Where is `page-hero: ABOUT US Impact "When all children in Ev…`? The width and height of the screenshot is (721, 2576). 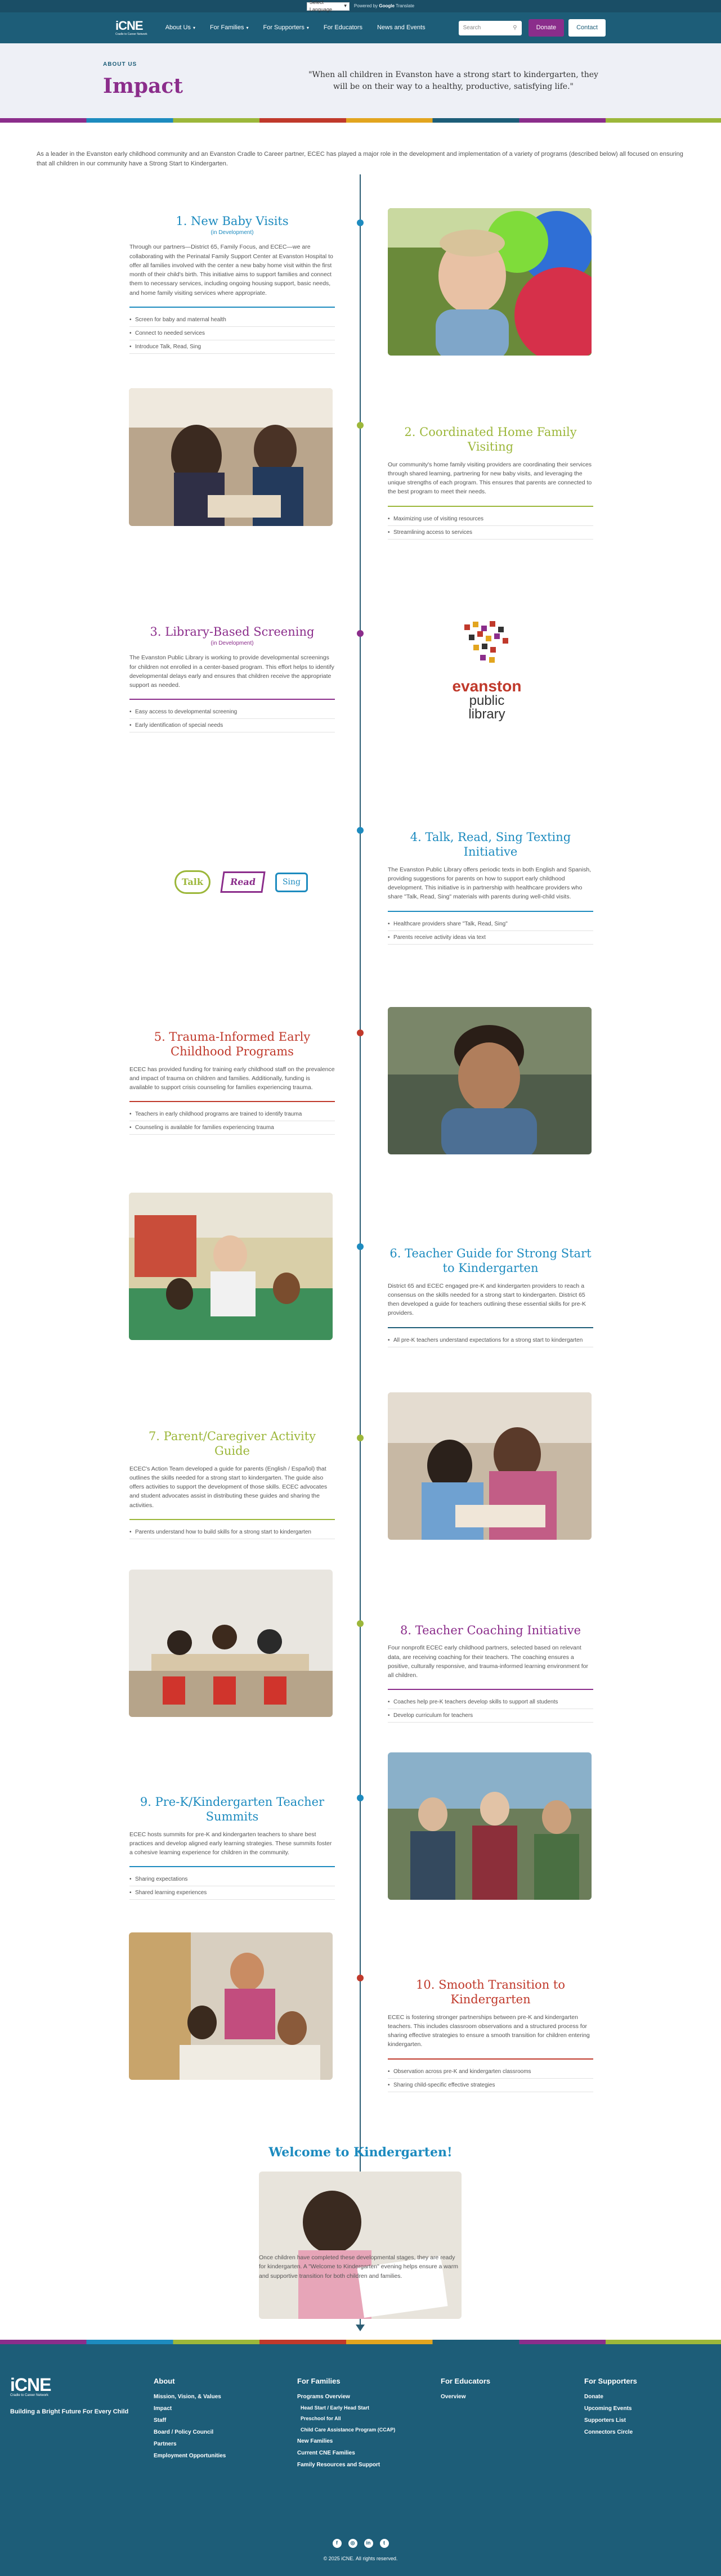
page-hero: ABOUT US Impact "When all children in Ev… is located at coordinates (360, 80).